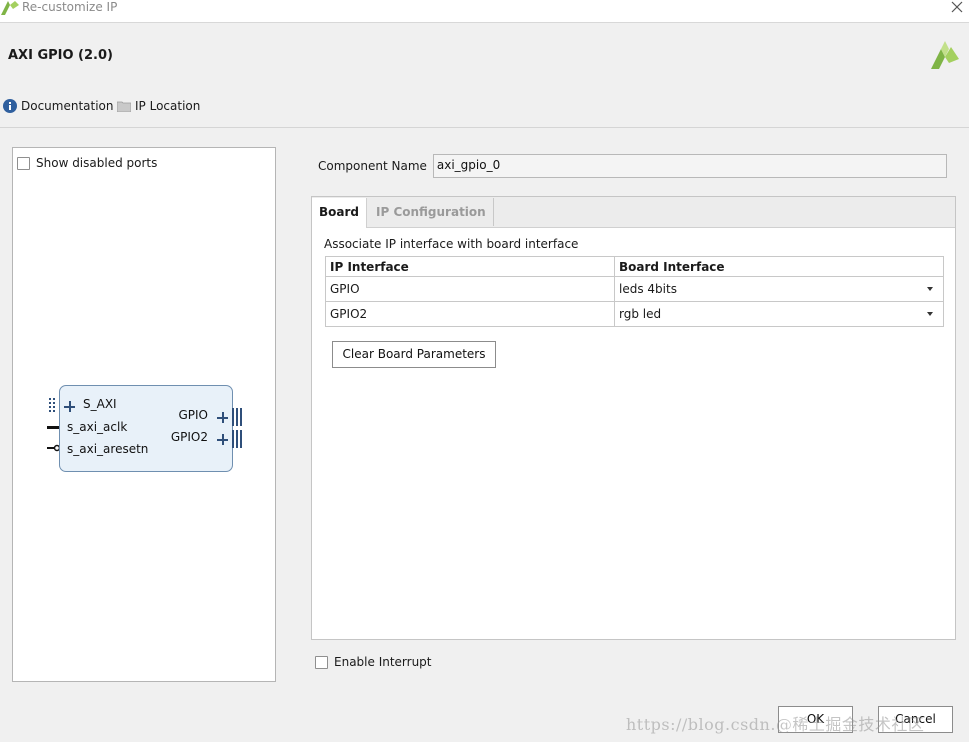 The image size is (969, 742). Describe the element at coordinates (237, 439) in the screenshot. I see `gpio2-bus-connector-icon` at that location.